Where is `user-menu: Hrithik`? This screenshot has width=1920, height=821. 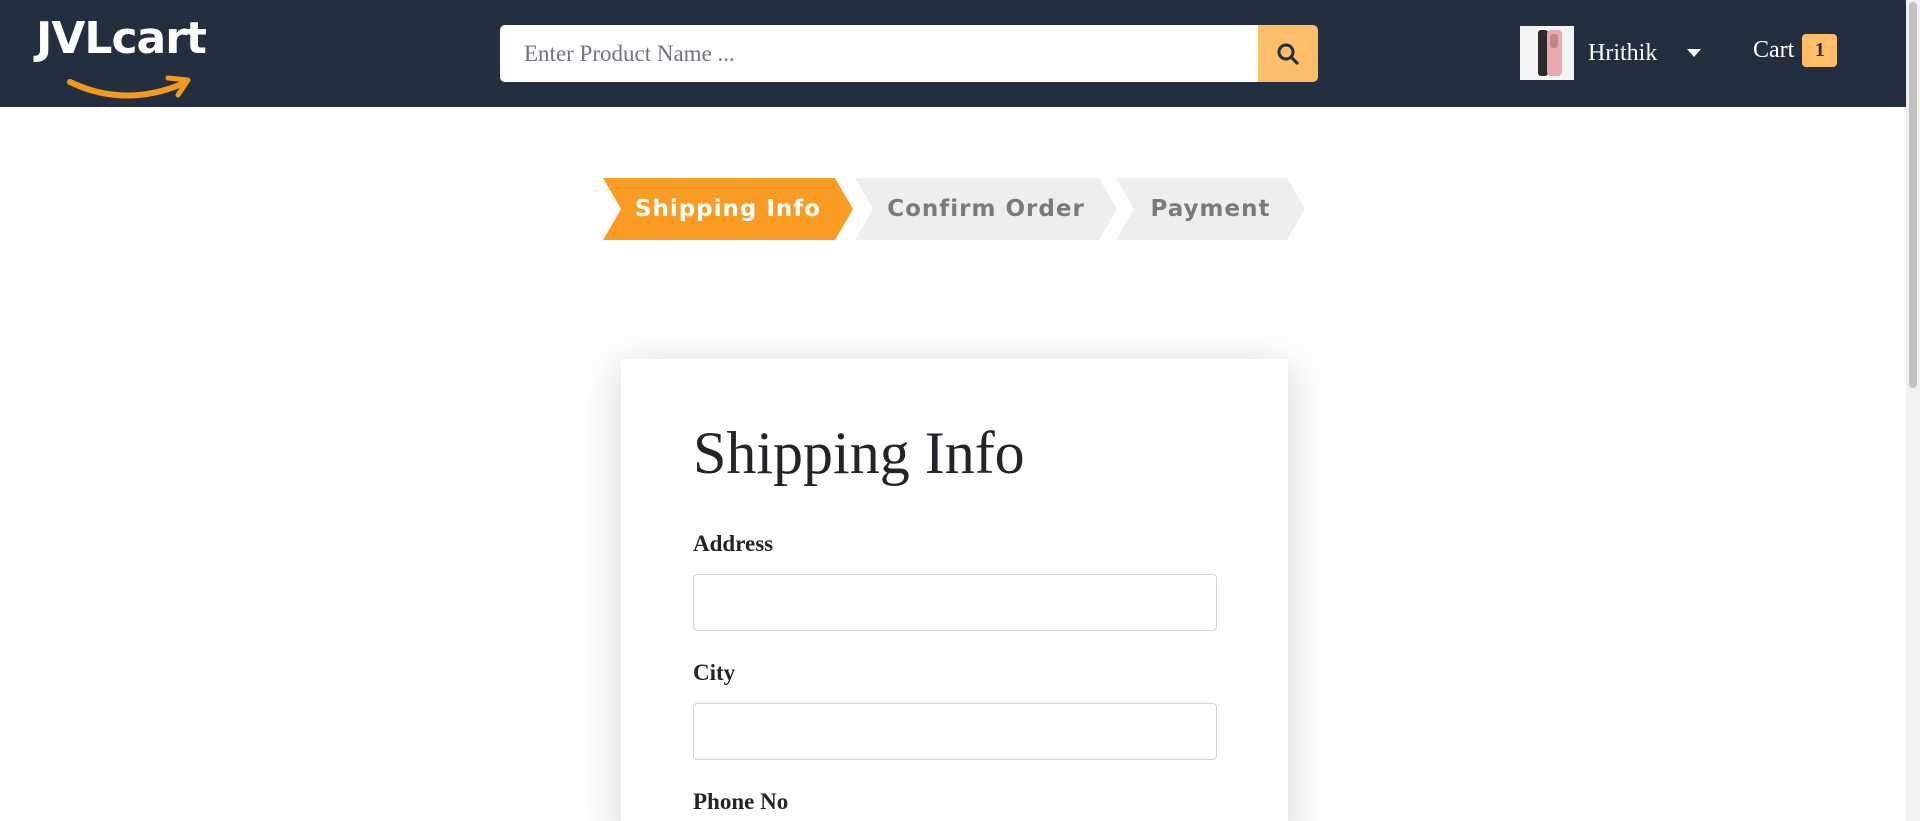 user-menu: Hrithik is located at coordinates (1611, 53).